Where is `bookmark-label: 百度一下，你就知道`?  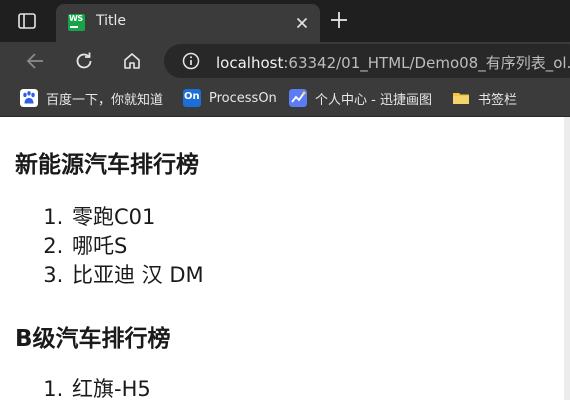 bookmark-label: 百度一下，你就知道 is located at coordinates (105, 100).